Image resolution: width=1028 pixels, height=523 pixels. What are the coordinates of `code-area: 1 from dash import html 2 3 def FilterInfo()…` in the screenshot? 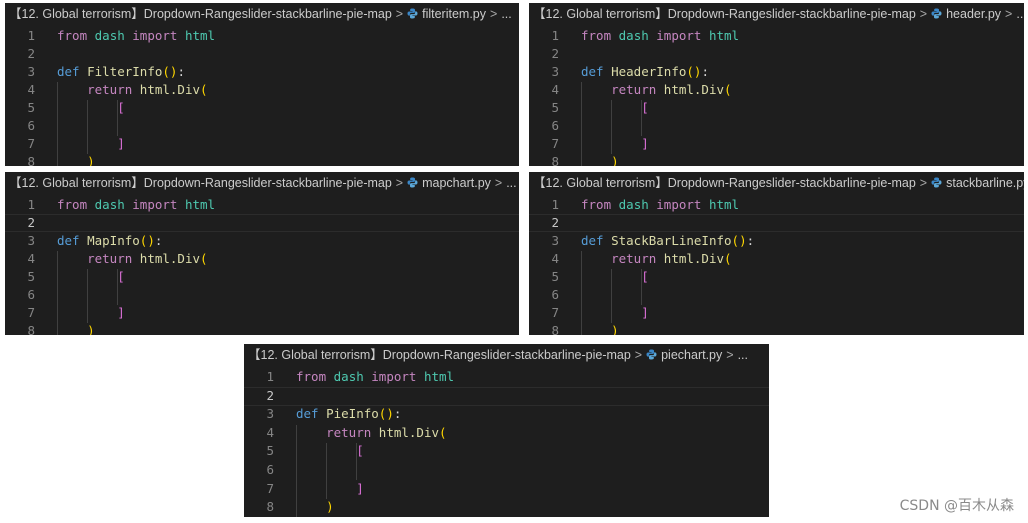 It's located at (262, 95).